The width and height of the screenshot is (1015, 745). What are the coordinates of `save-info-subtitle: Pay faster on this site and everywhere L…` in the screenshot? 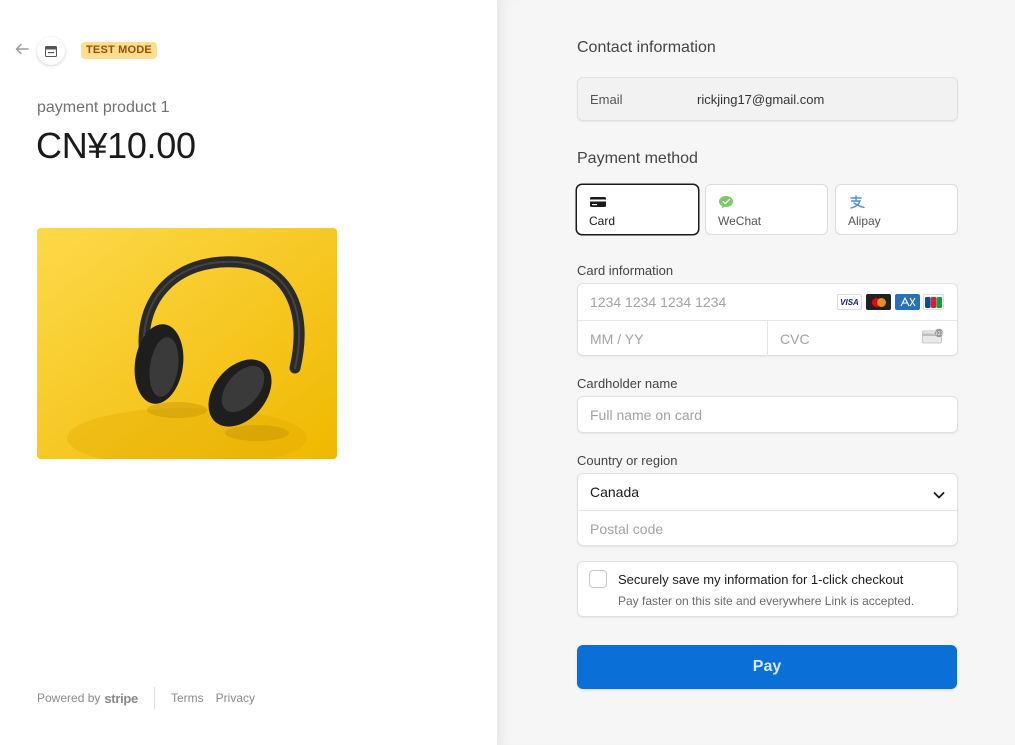 It's located at (766, 601).